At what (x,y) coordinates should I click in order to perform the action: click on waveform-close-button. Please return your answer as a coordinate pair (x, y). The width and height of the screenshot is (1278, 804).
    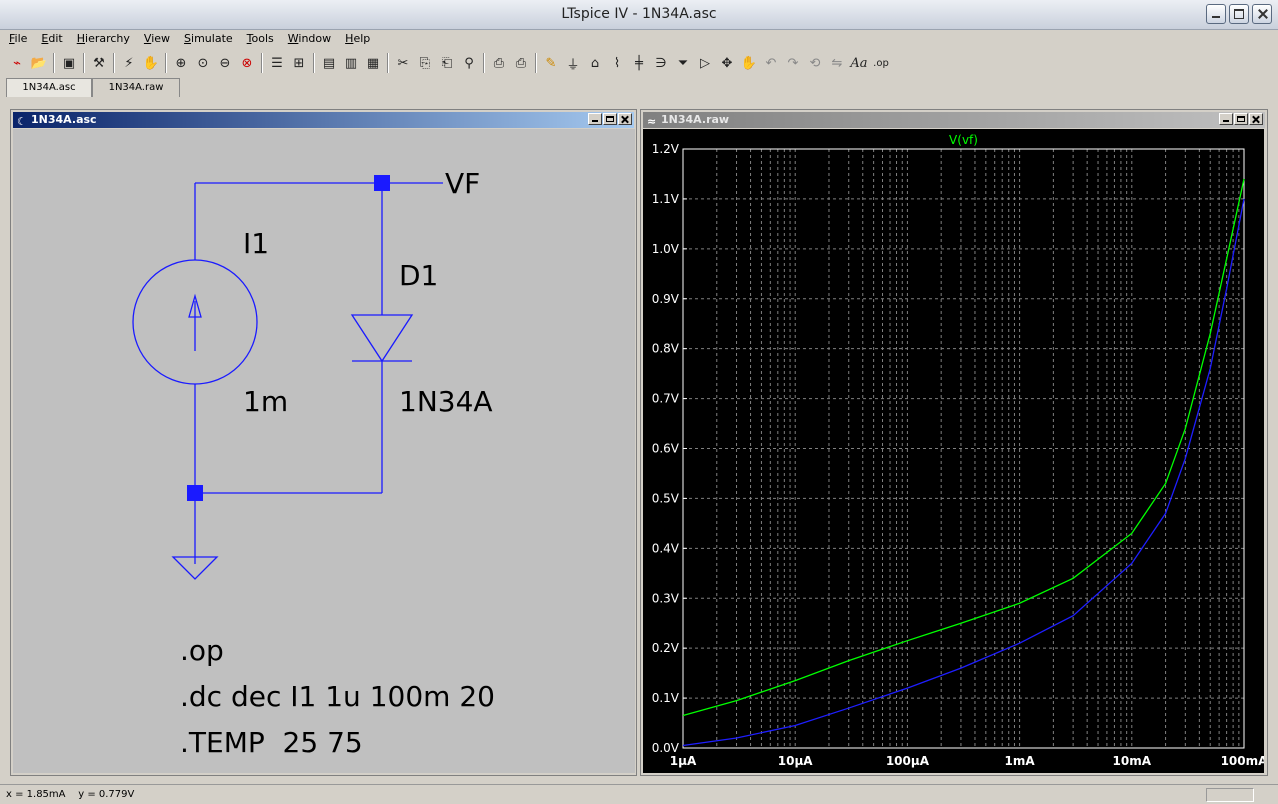
    Looking at the image, I should click on (1256, 119).